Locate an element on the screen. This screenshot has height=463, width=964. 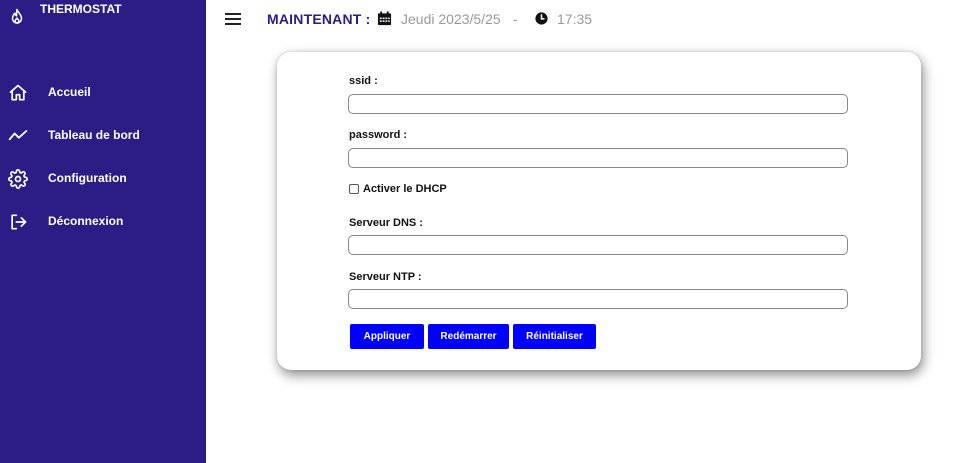
sidebar-item-configuration: Configuration is located at coordinates (103, 187).